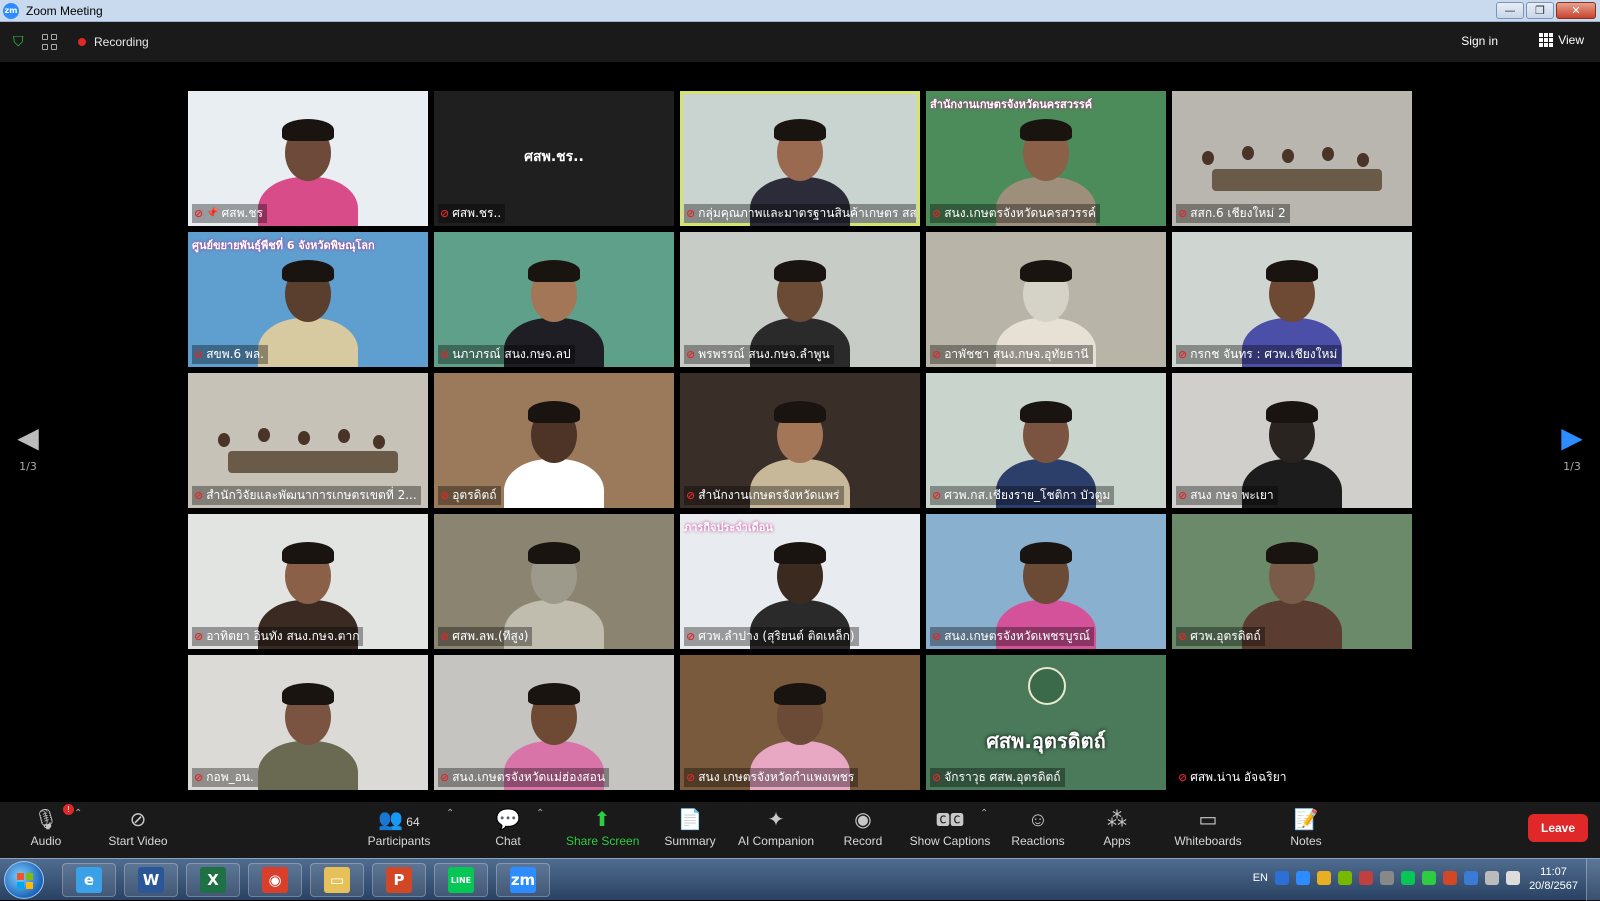 Image resolution: width=1600 pixels, height=901 pixels. What do you see at coordinates (1471, 878) in the screenshot?
I see `bluetooth-icon` at bounding box center [1471, 878].